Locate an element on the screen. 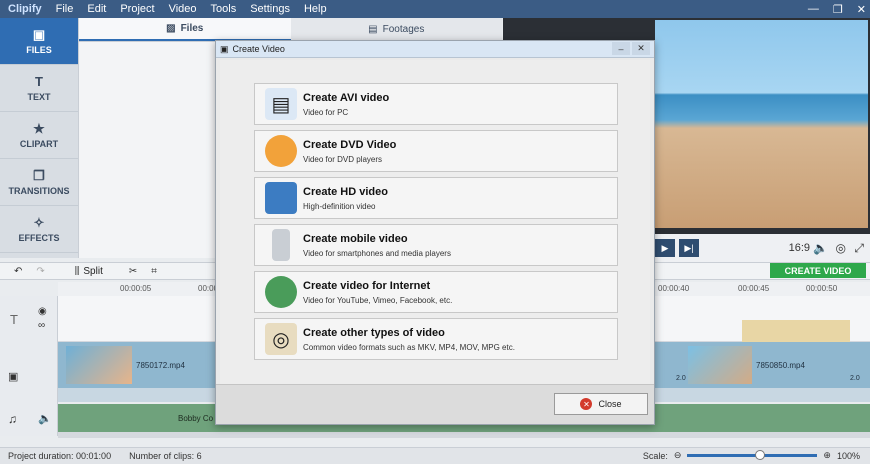  split-button: Split is located at coordinates (92, 271).